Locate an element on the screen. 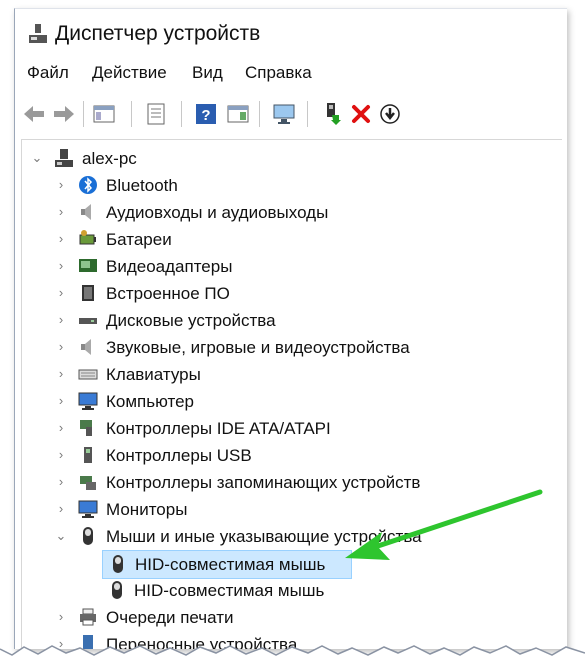 This screenshot has width=585, height=663. tree-category-row: › Контроллеры IDE ATA/ATAPI is located at coordinates (282, 428).